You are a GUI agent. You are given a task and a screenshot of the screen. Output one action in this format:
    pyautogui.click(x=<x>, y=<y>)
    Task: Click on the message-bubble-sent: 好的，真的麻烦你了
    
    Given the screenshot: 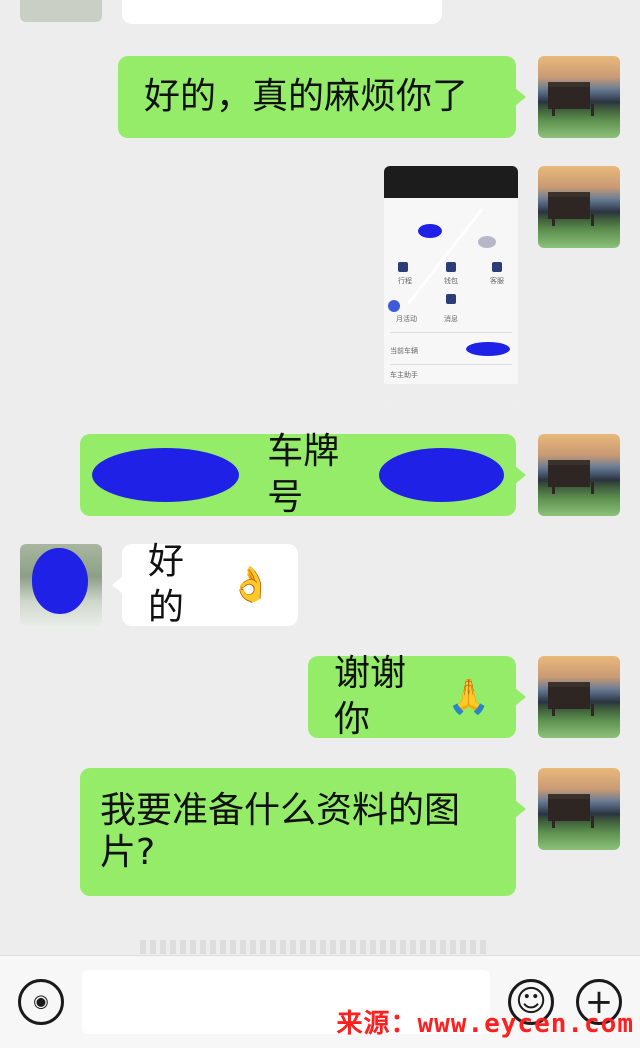 What is the action you would take?
    pyautogui.click(x=322, y=97)
    